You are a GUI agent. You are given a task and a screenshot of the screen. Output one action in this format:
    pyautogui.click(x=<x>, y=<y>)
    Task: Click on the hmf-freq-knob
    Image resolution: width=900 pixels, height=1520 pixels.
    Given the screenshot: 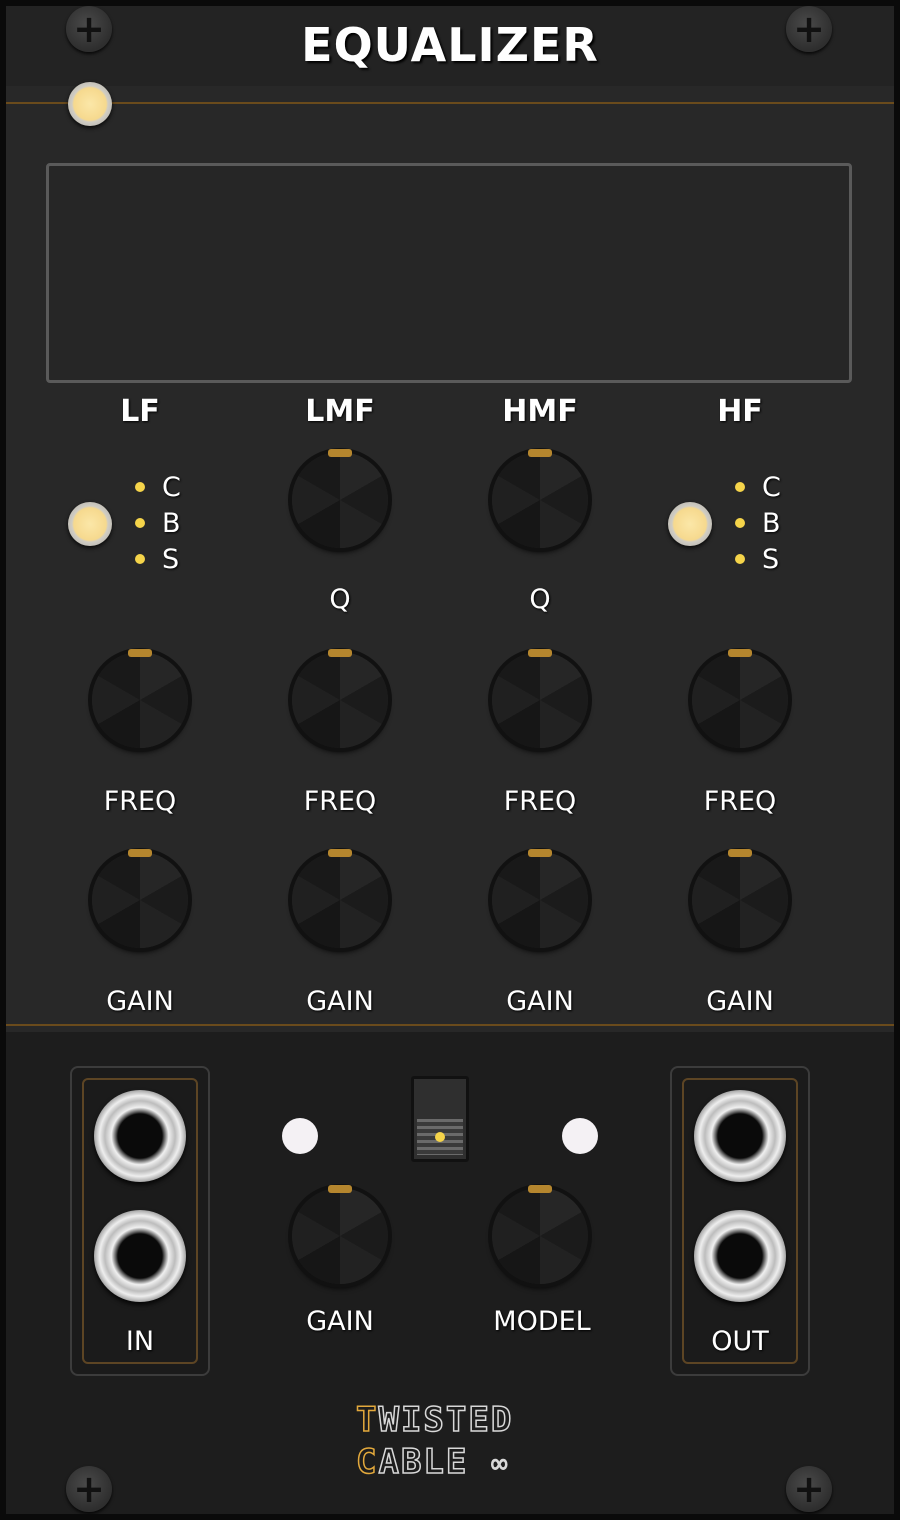 What is the action you would take?
    pyautogui.click(x=540, y=698)
    